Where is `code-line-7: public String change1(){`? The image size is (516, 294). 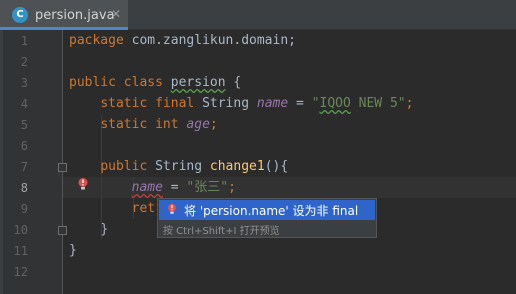
code-line-7: public String change1(){ is located at coordinates (178, 166).